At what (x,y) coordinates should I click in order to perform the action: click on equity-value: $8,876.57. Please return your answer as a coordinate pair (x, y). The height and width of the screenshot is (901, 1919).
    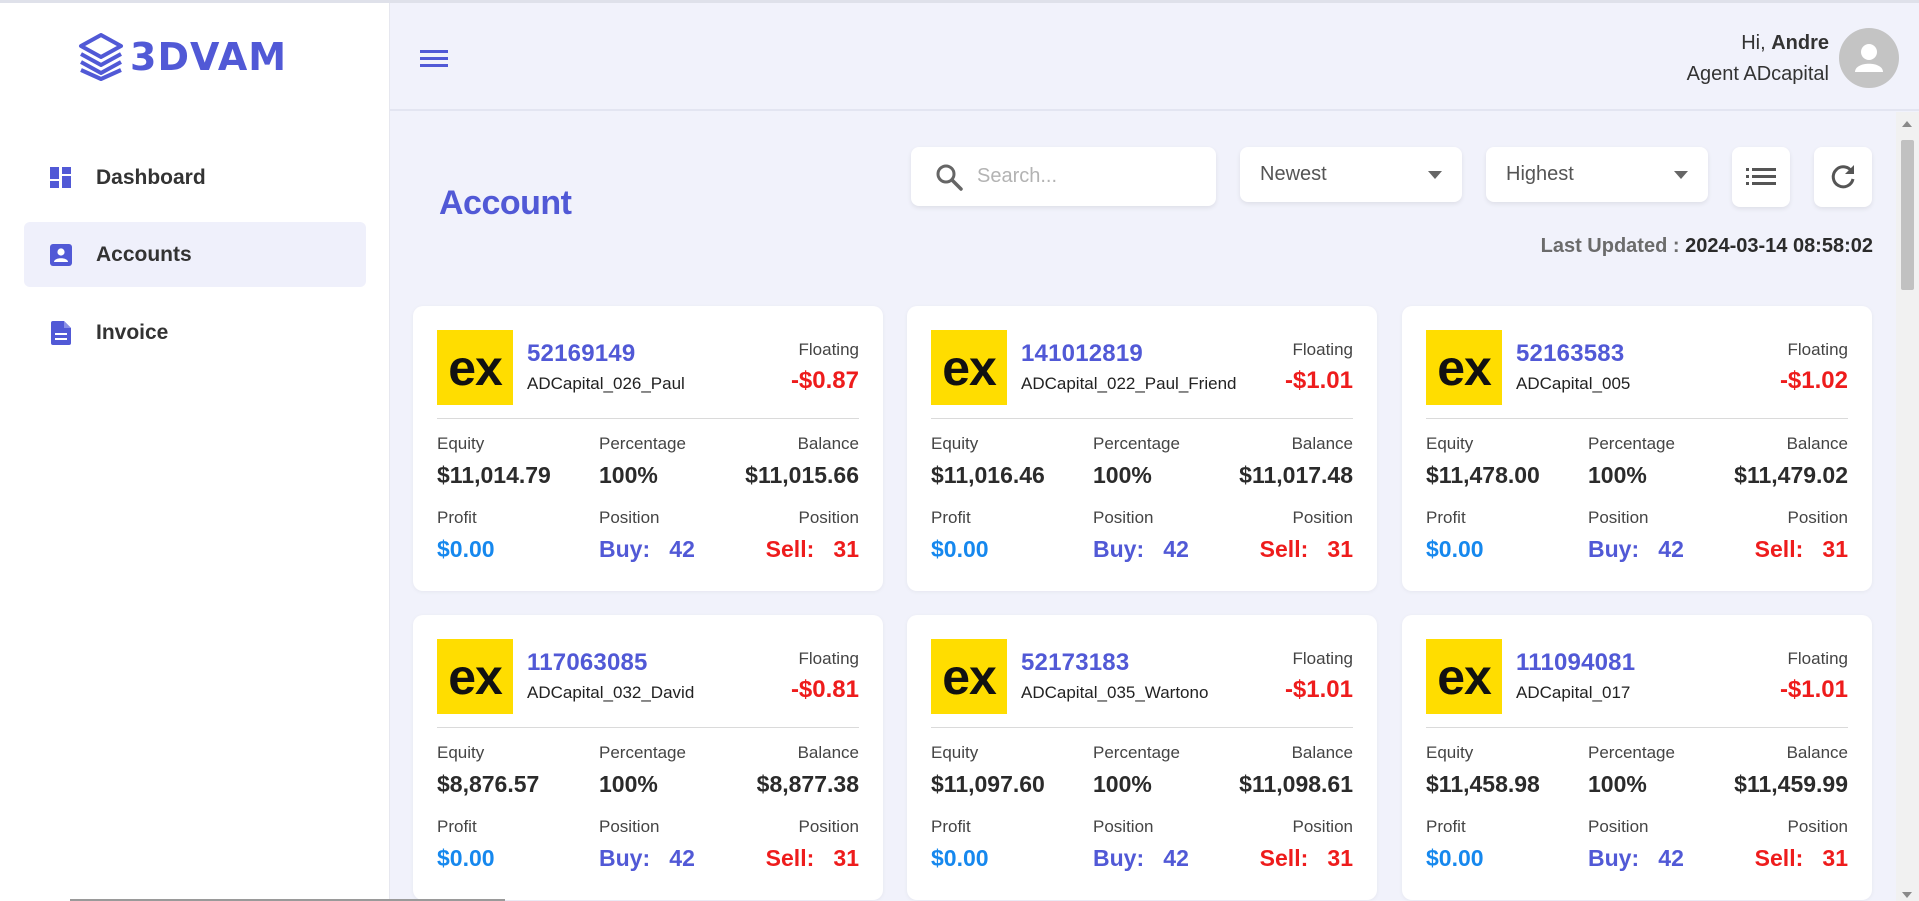
    Looking at the image, I should click on (488, 784).